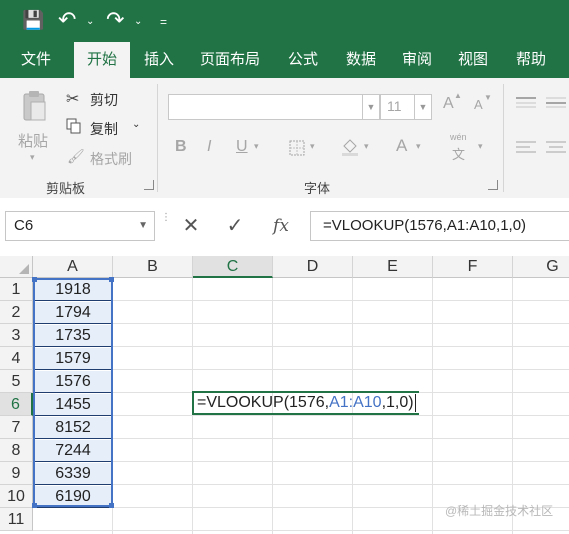 This screenshot has width=569, height=534. I want to click on font-name-combo: ▼, so click(274, 107).